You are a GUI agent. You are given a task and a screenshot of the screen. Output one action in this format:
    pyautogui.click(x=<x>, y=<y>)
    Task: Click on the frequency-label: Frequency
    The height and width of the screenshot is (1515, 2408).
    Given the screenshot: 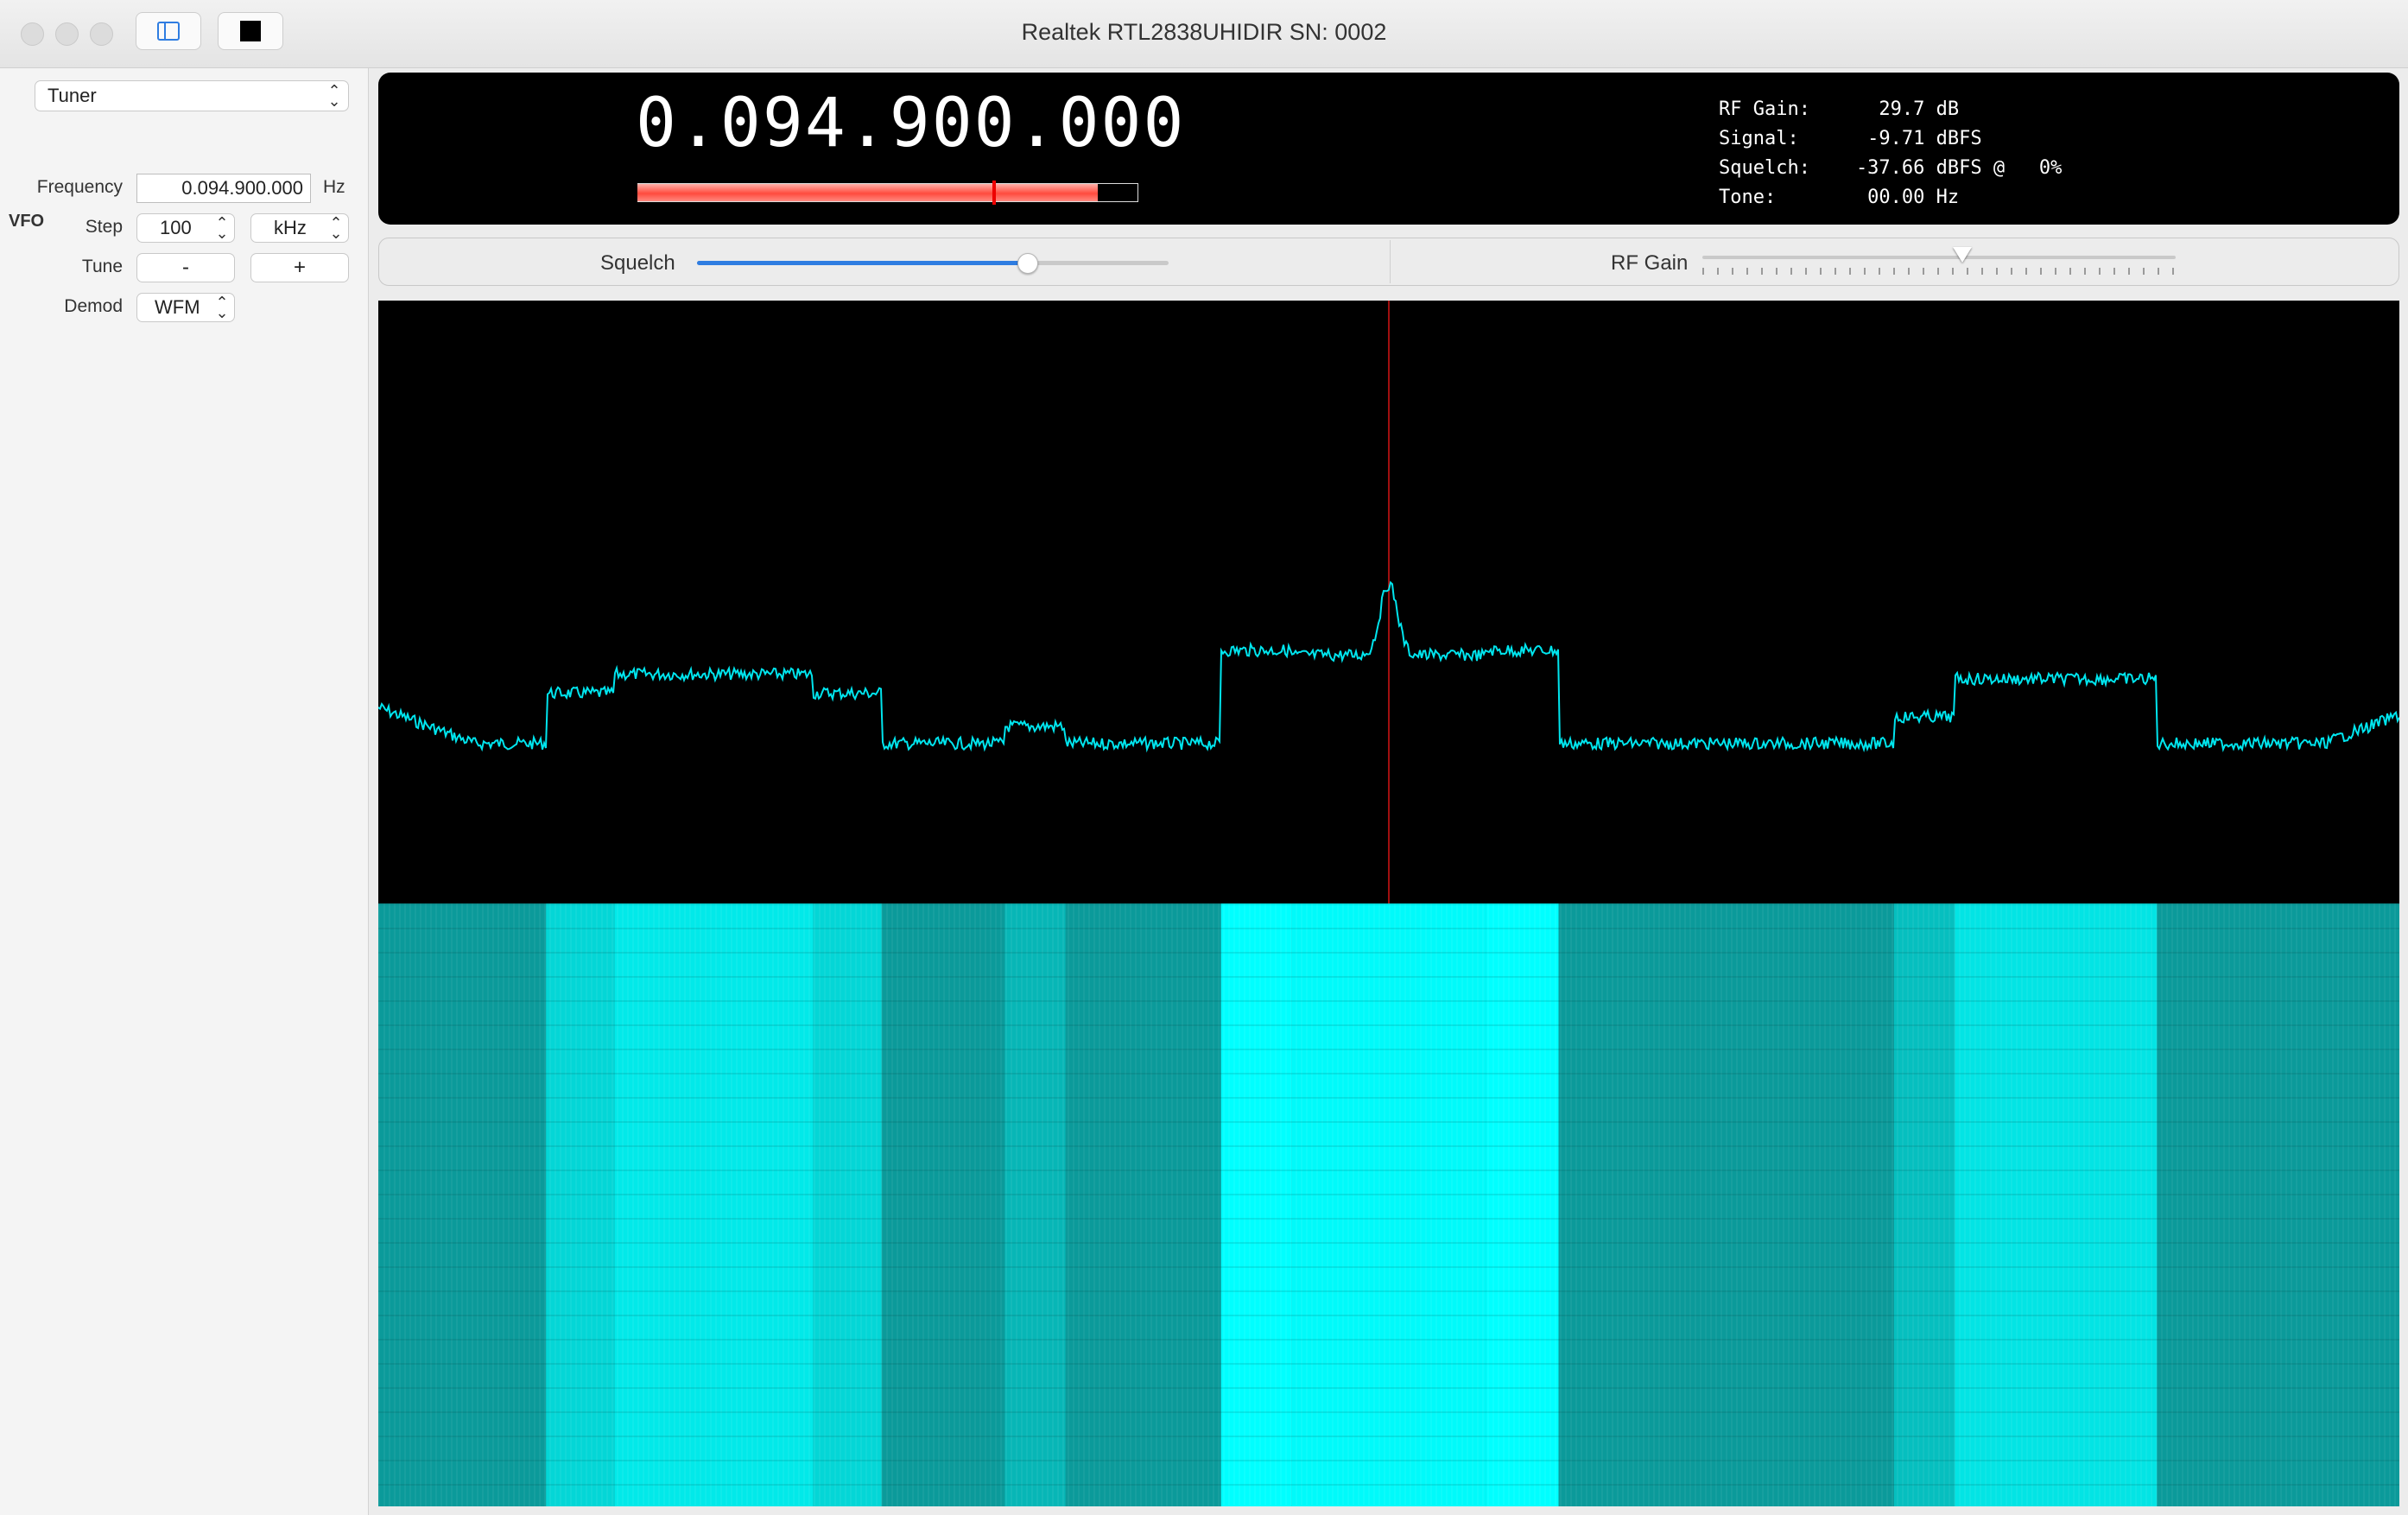 What is the action you would take?
    pyautogui.click(x=79, y=187)
    